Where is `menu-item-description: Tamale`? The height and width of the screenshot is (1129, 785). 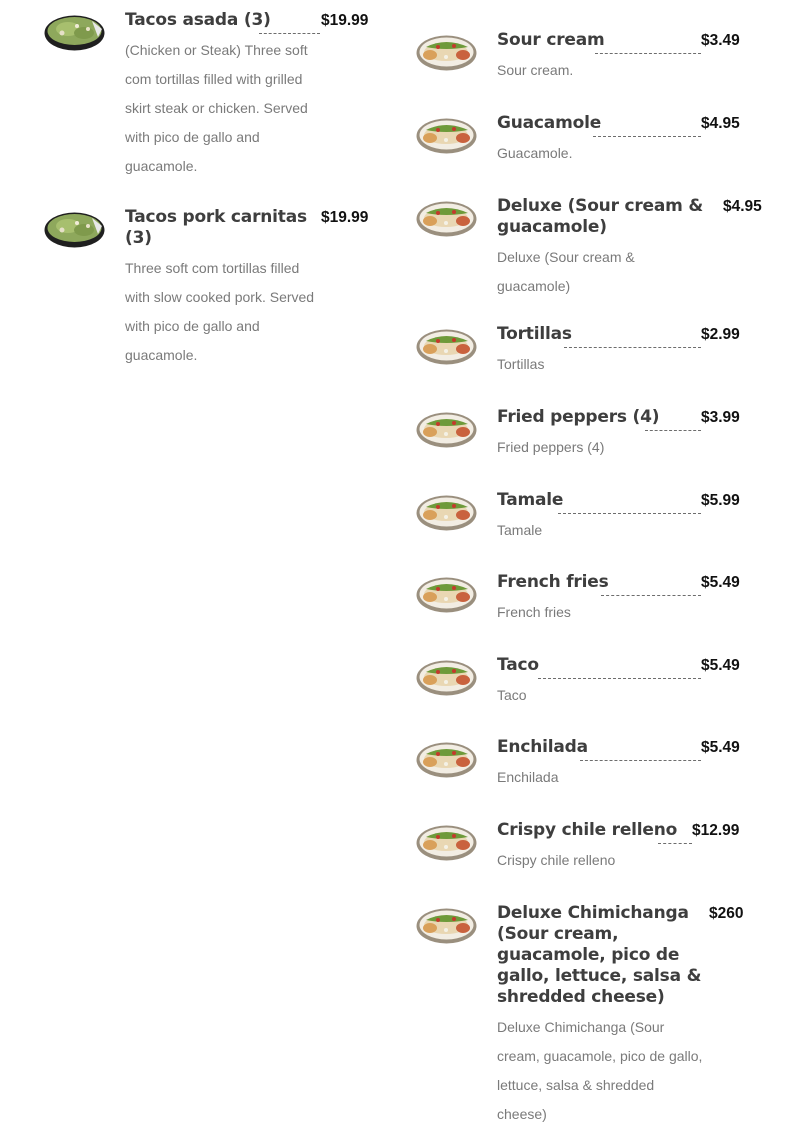
menu-item-description: Tamale is located at coordinates (520, 530).